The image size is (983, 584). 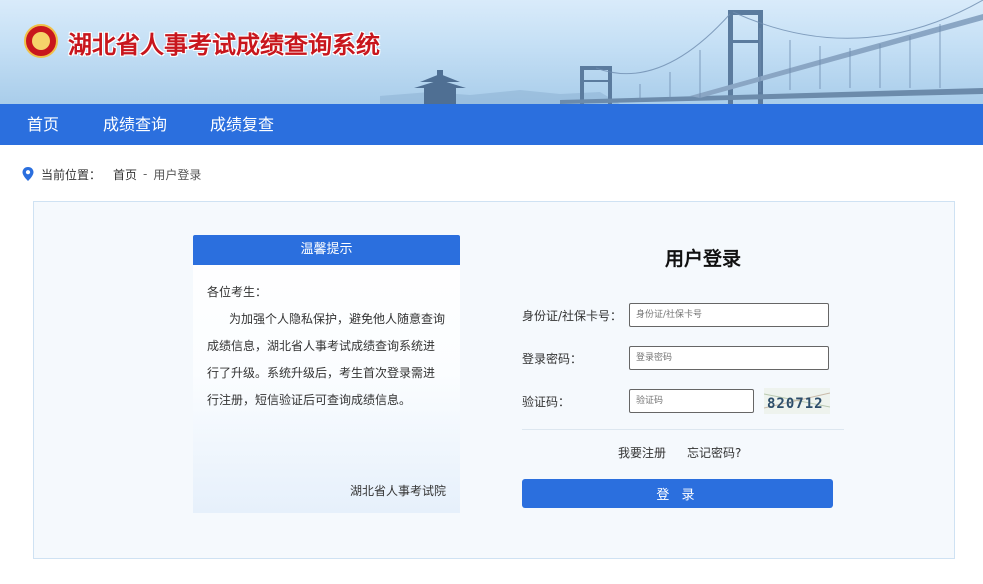 What do you see at coordinates (546, 402) in the screenshot?
I see `captcha-label: 验证码：` at bounding box center [546, 402].